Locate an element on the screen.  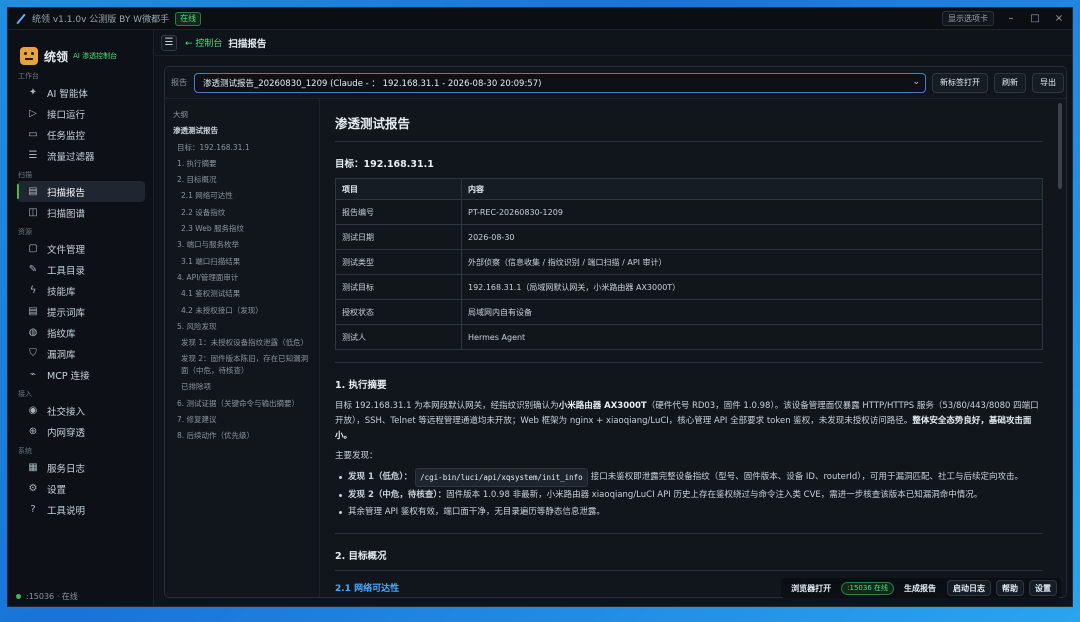
open-new-tab-button: 新标签打开 is located at coordinates (960, 82).